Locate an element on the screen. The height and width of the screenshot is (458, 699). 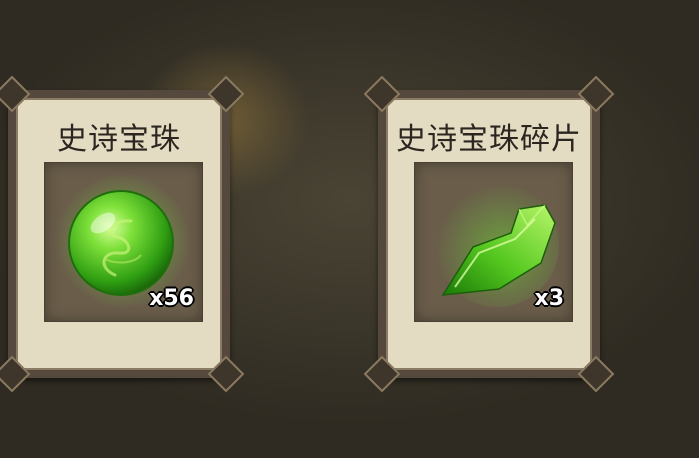
item-name: 史诗宝珠碎片 is located at coordinates (489, 139).